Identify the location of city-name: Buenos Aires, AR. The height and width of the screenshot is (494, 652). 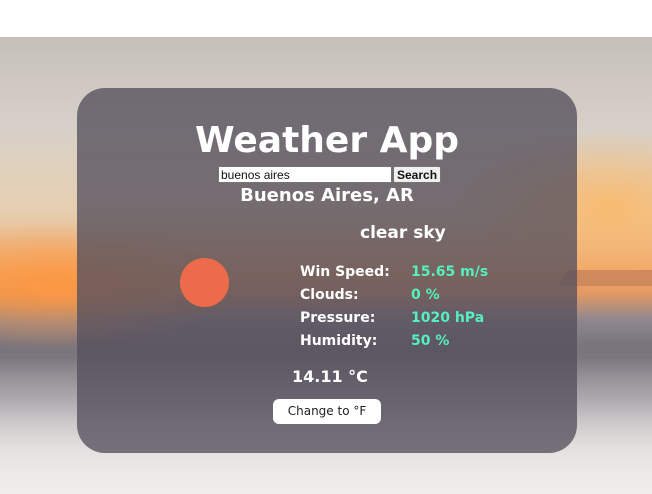
(327, 195).